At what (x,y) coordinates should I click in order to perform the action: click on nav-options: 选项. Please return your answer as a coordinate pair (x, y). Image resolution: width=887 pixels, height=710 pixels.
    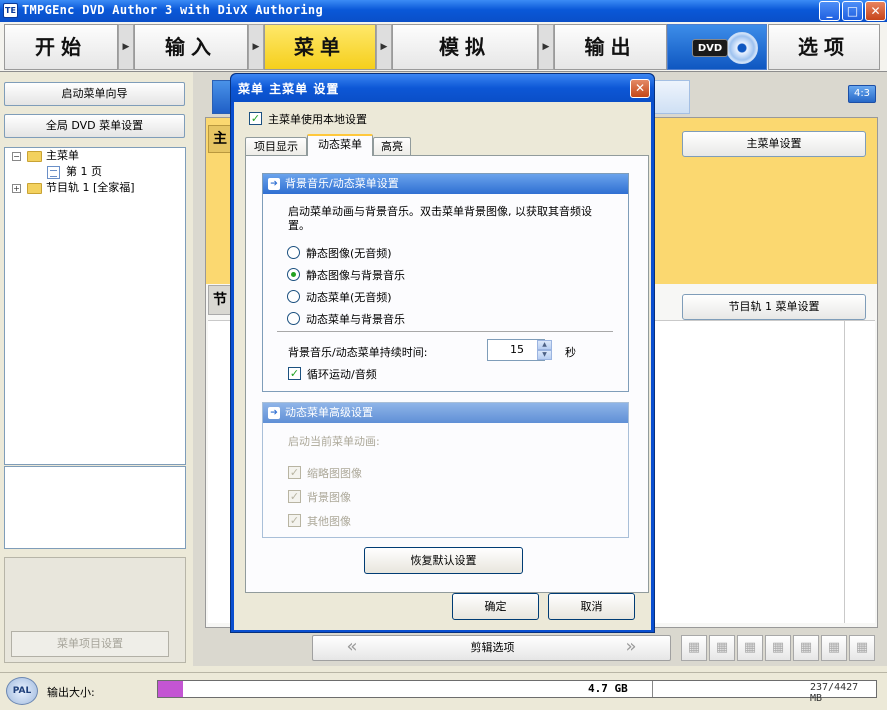
    Looking at the image, I should click on (824, 47).